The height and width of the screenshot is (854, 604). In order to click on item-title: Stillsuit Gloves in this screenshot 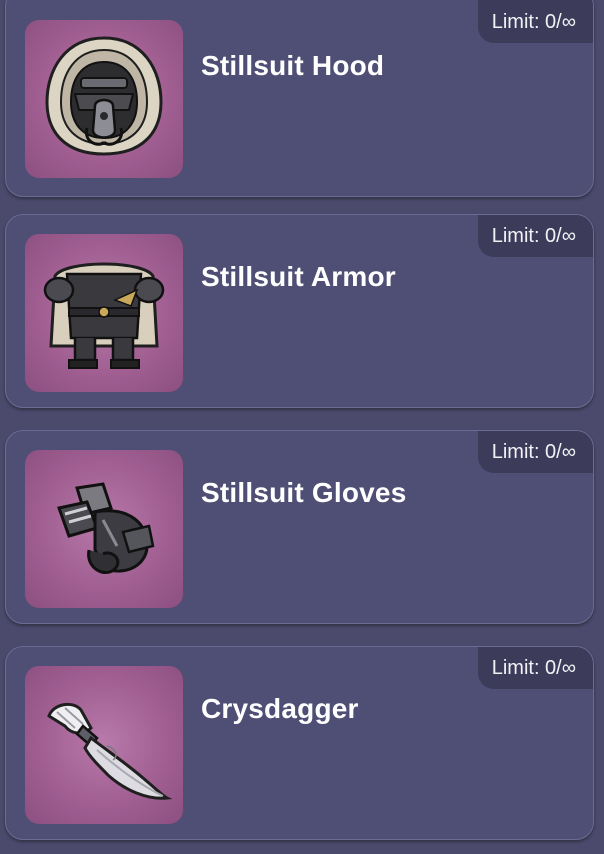, I will do `click(304, 492)`.